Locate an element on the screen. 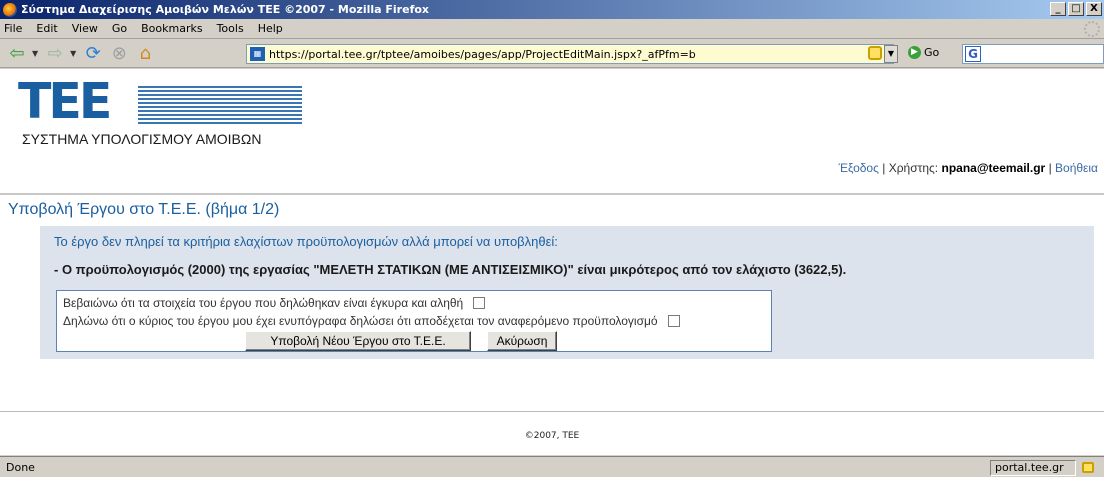  footer-copyright: ©2007, TEE is located at coordinates (552, 436).